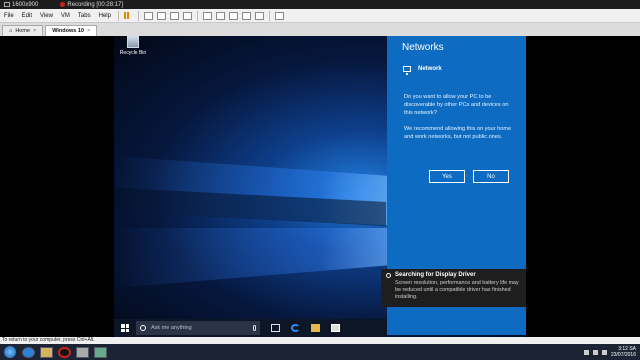 Image resolution: width=640 pixels, height=360 pixels. Describe the element at coordinates (335, 328) in the screenshot. I see `store-icon` at that location.